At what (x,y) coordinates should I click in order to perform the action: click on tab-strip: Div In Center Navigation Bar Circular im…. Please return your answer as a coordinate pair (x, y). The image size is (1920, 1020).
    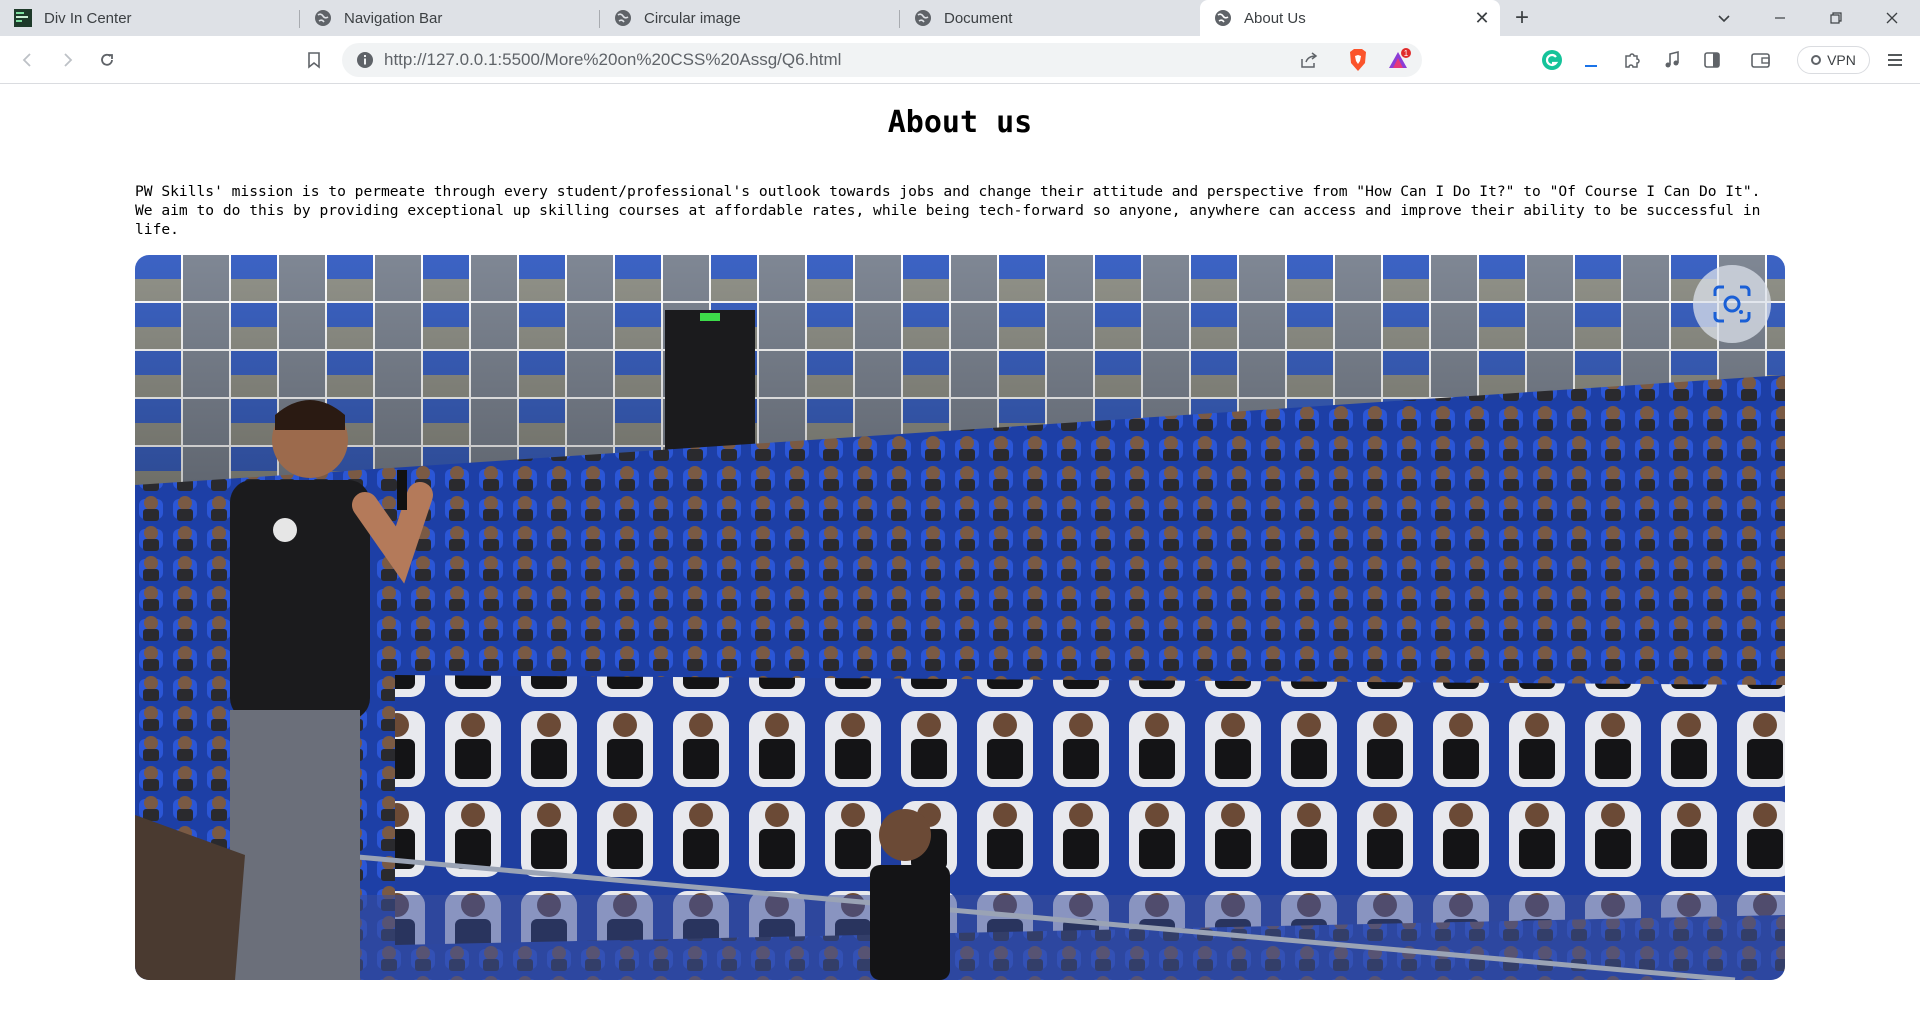
    Looking at the image, I should click on (960, 18).